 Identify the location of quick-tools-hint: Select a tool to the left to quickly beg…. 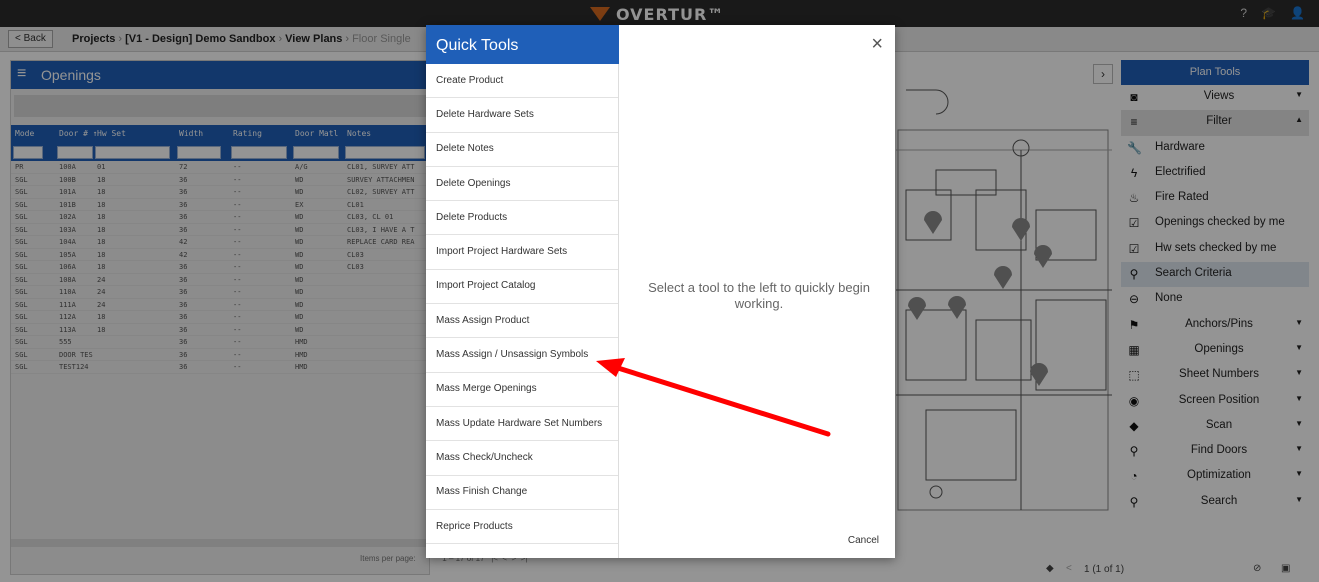
(759, 295).